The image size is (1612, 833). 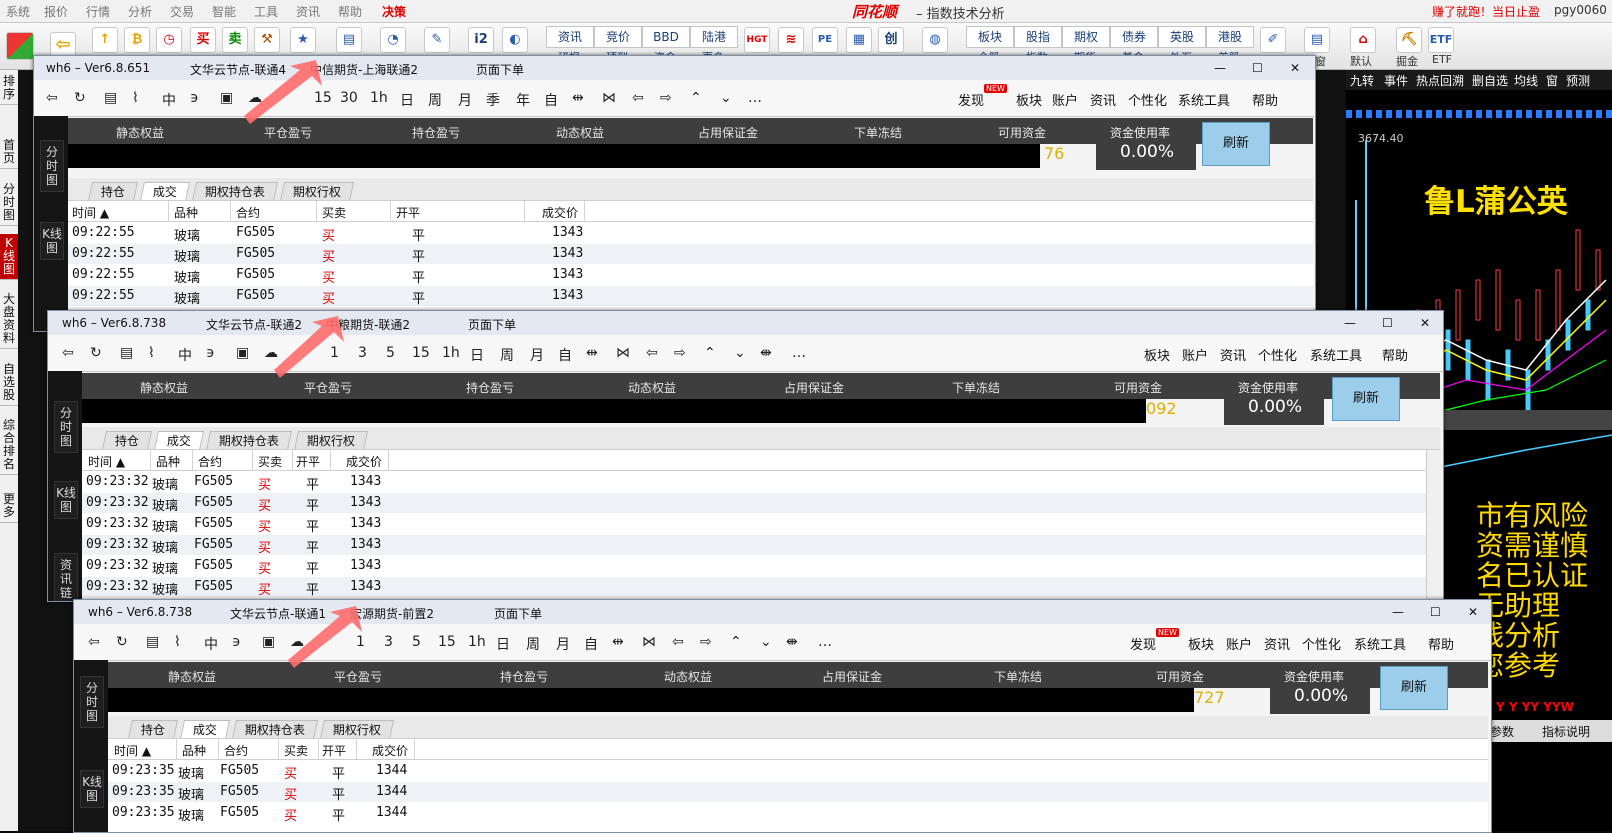 What do you see at coordinates (1396, 80) in the screenshot?
I see `tab-event: 事件` at bounding box center [1396, 80].